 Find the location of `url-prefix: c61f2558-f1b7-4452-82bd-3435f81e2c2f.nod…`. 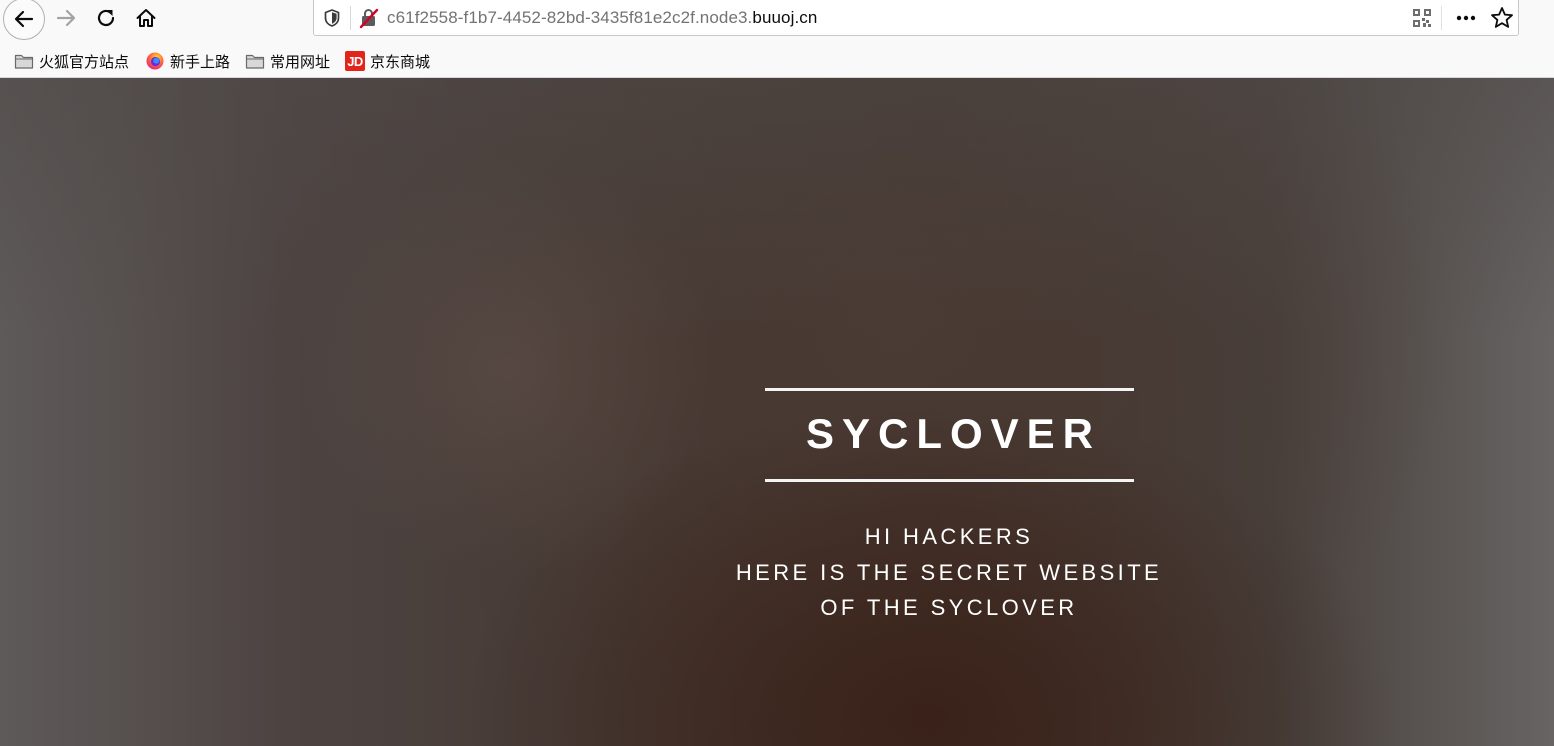

url-prefix: c61f2558-f1b7-4452-82bd-3435f81e2c2f.nod… is located at coordinates (570, 17).